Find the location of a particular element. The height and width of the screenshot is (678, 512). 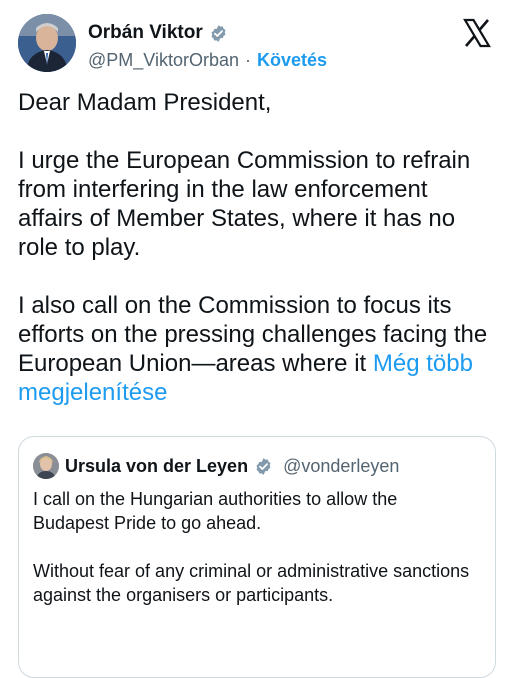

quoted-author-name: Ursula von der Leyen is located at coordinates (156, 466).